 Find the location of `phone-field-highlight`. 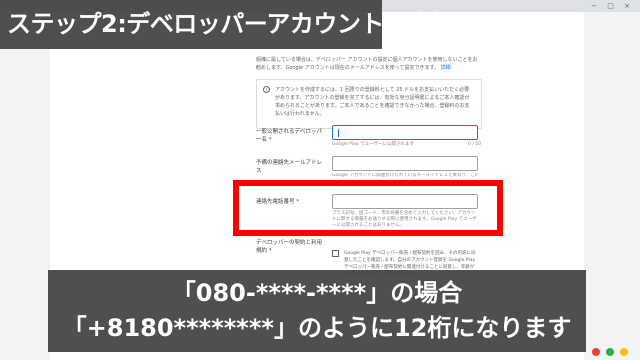

phone-field-highlight is located at coordinates (368, 208).